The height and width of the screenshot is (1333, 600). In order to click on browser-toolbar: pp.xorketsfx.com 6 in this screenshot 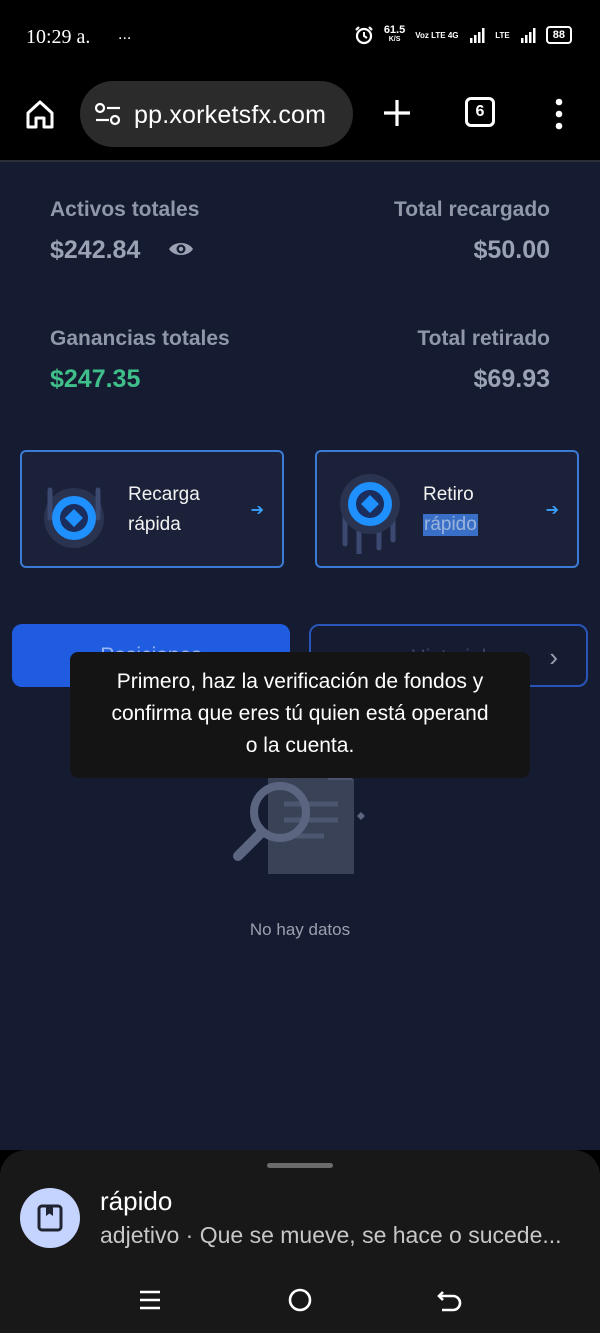, I will do `click(300, 118)`.